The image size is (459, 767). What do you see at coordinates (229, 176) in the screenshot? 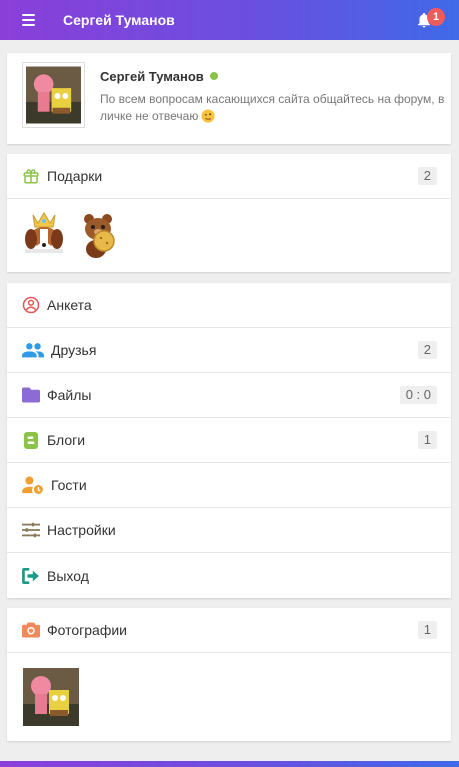
I see `gifts-row: Подарки 2` at bounding box center [229, 176].